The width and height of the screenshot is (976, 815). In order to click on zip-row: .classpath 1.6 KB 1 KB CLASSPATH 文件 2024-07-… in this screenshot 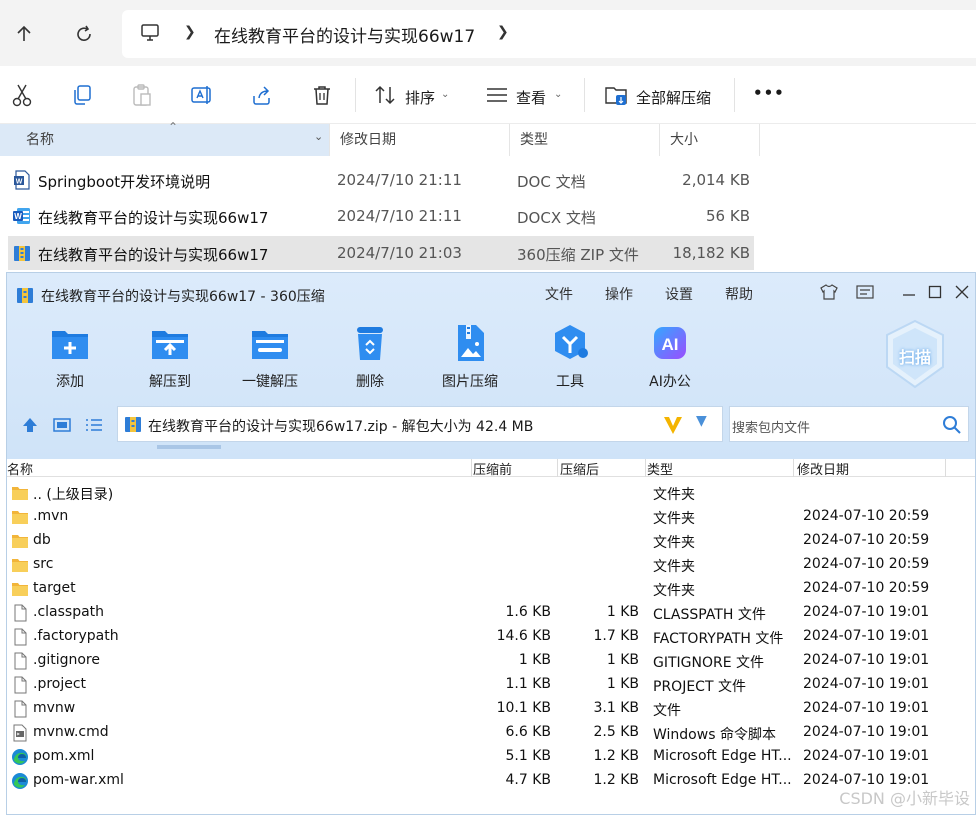, I will do `click(491, 613)`.